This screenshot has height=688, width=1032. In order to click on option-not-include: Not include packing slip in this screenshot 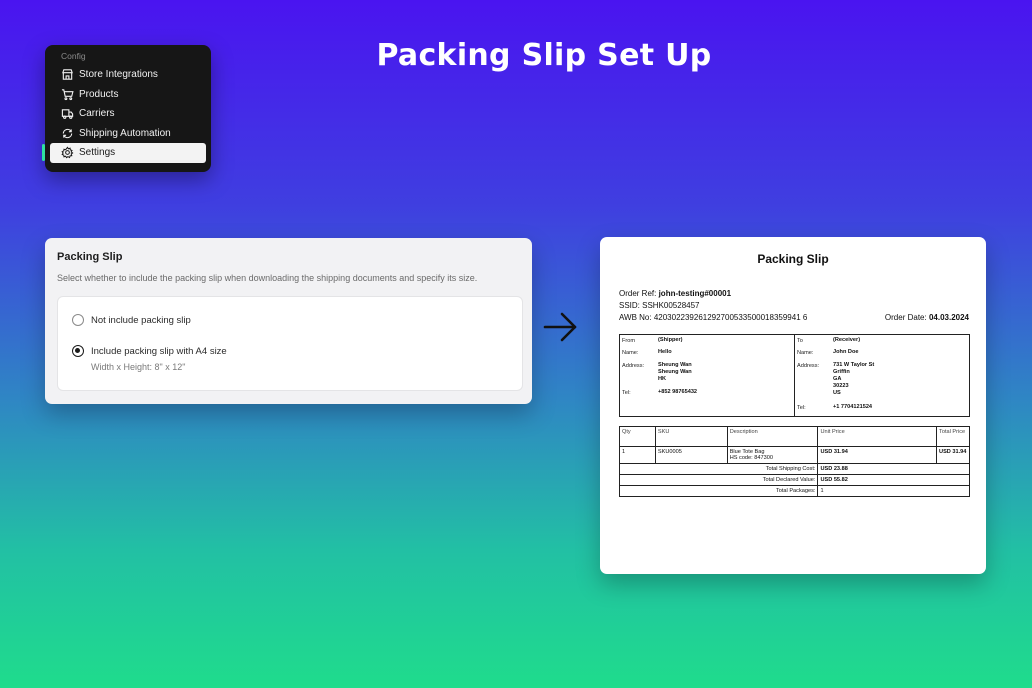, I will do `click(131, 320)`.